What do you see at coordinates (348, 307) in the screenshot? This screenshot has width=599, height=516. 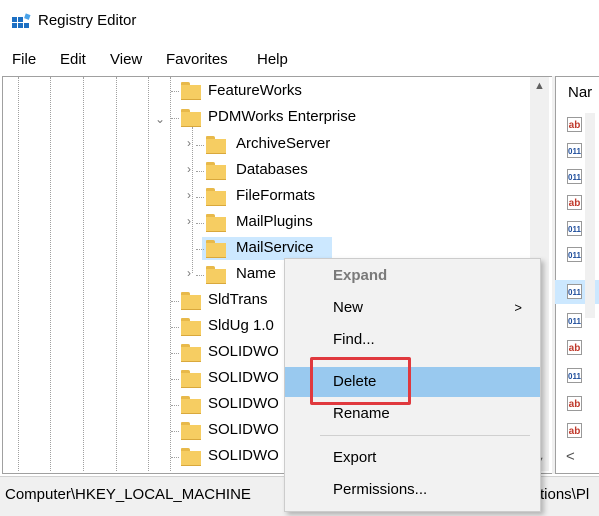 I see `menu-item-label: New` at bounding box center [348, 307].